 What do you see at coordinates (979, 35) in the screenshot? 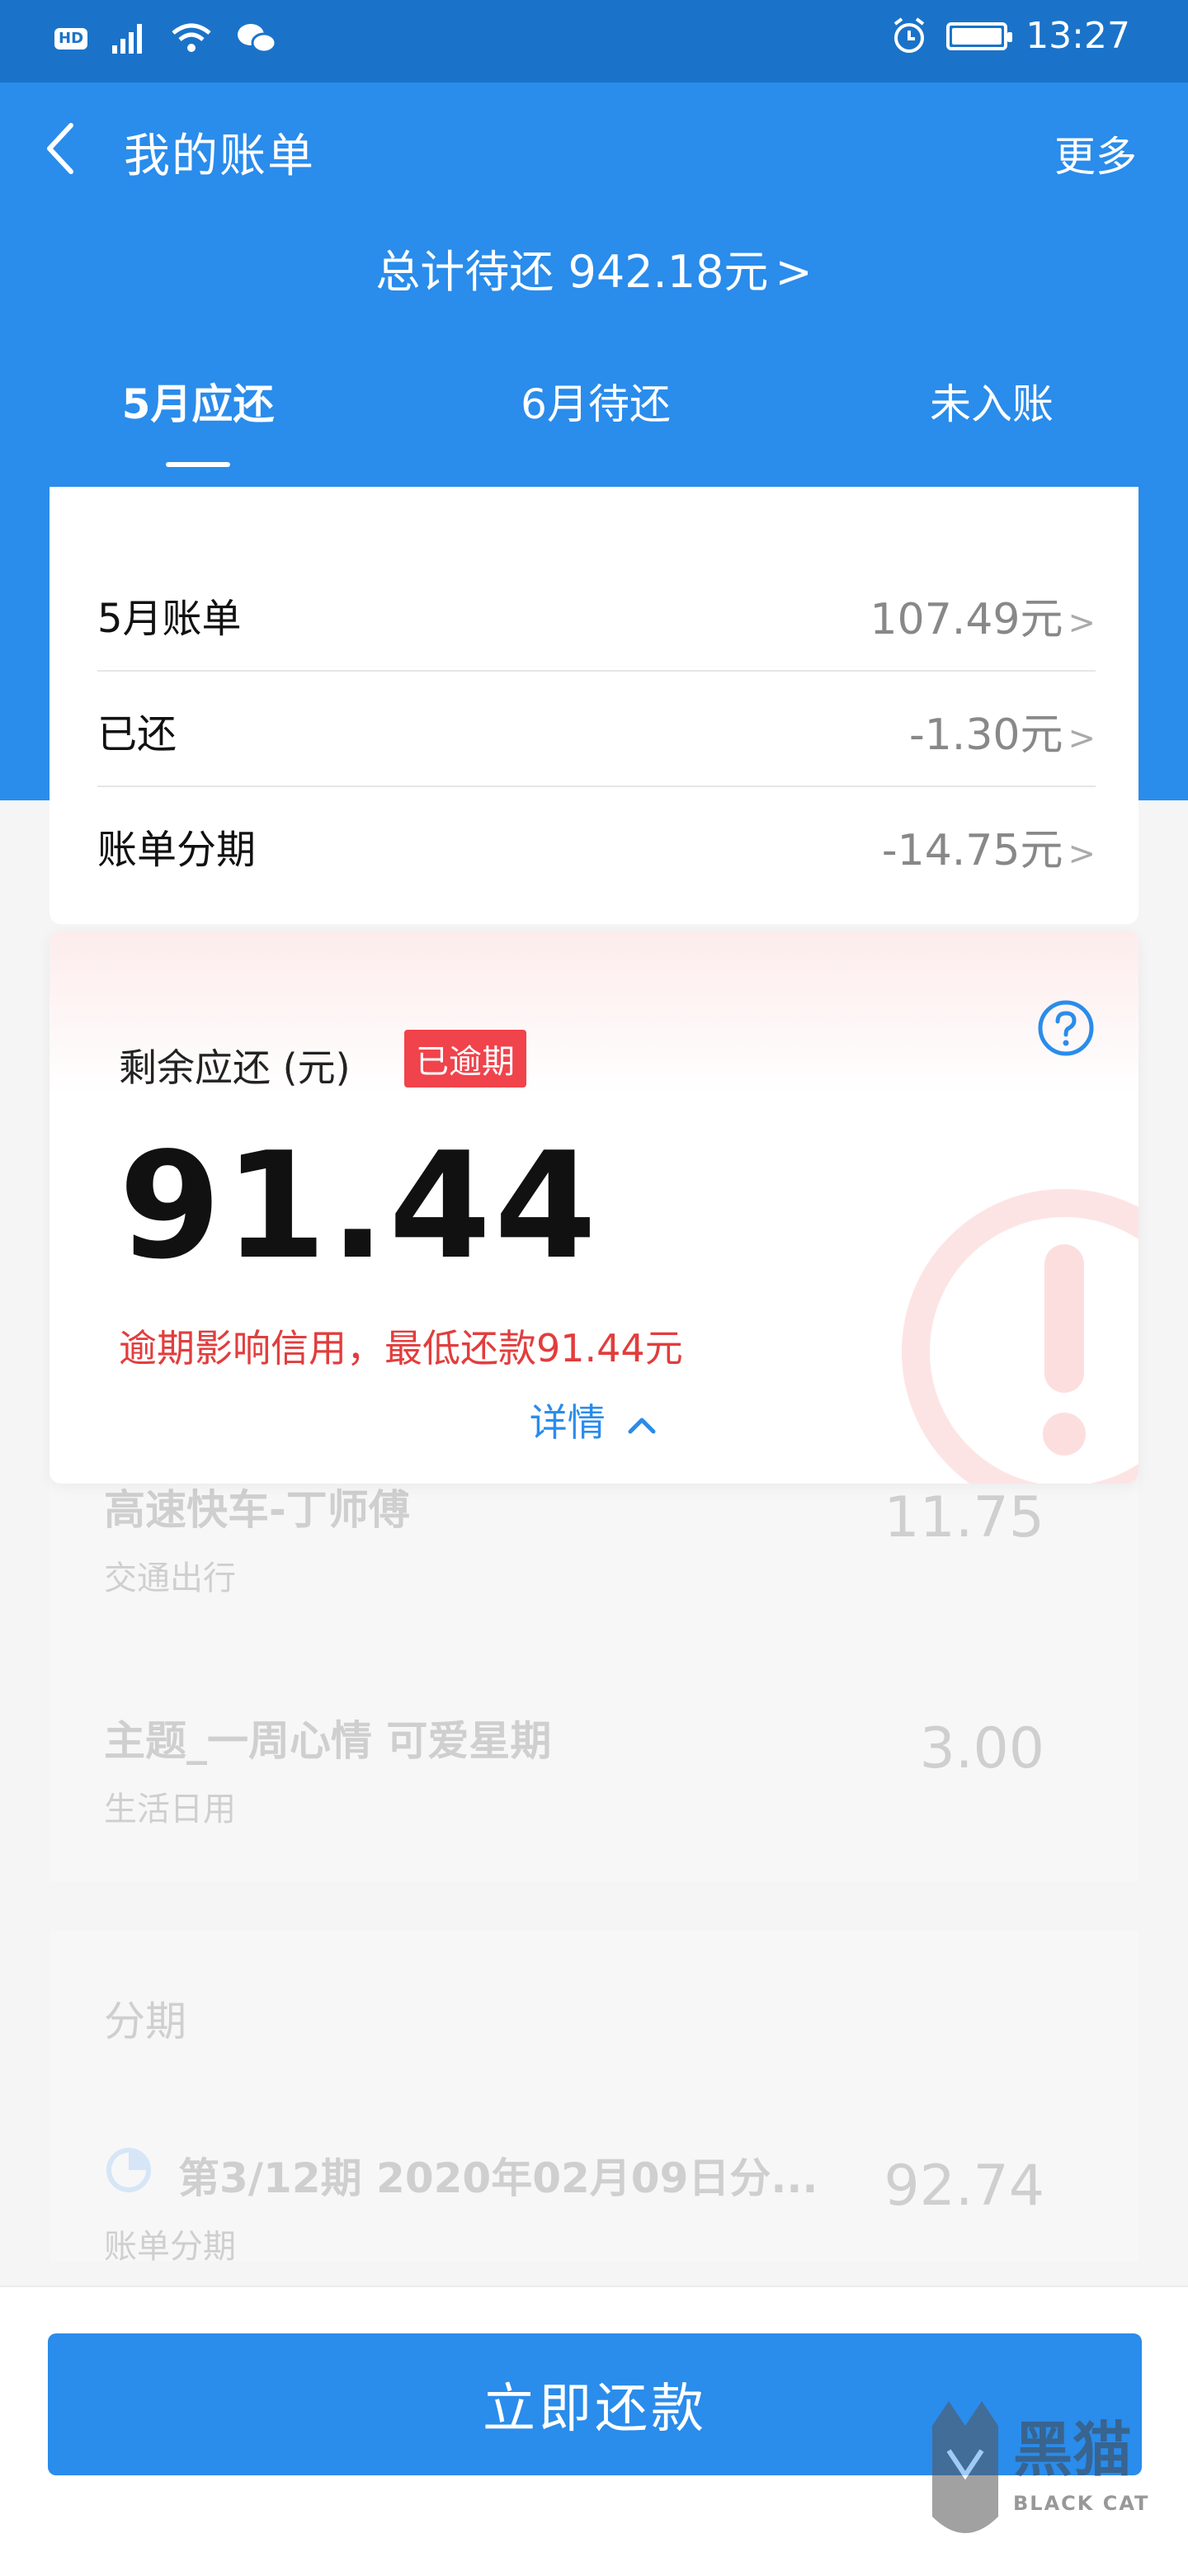
I see `battery-icon` at bounding box center [979, 35].